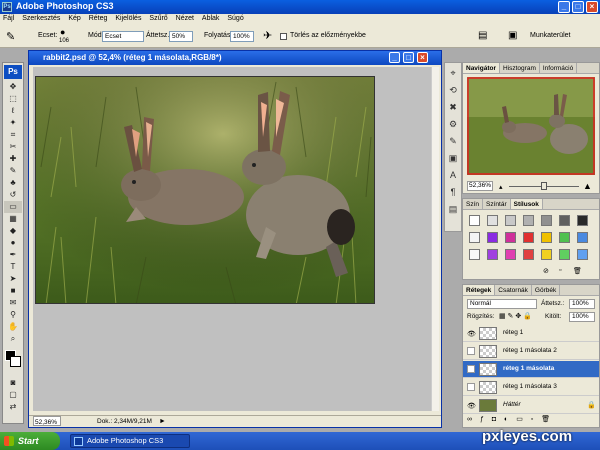 The image size is (600, 450). Describe the element at coordinates (13, 407) in the screenshot. I see `imageready-icon: ⇄` at that location.